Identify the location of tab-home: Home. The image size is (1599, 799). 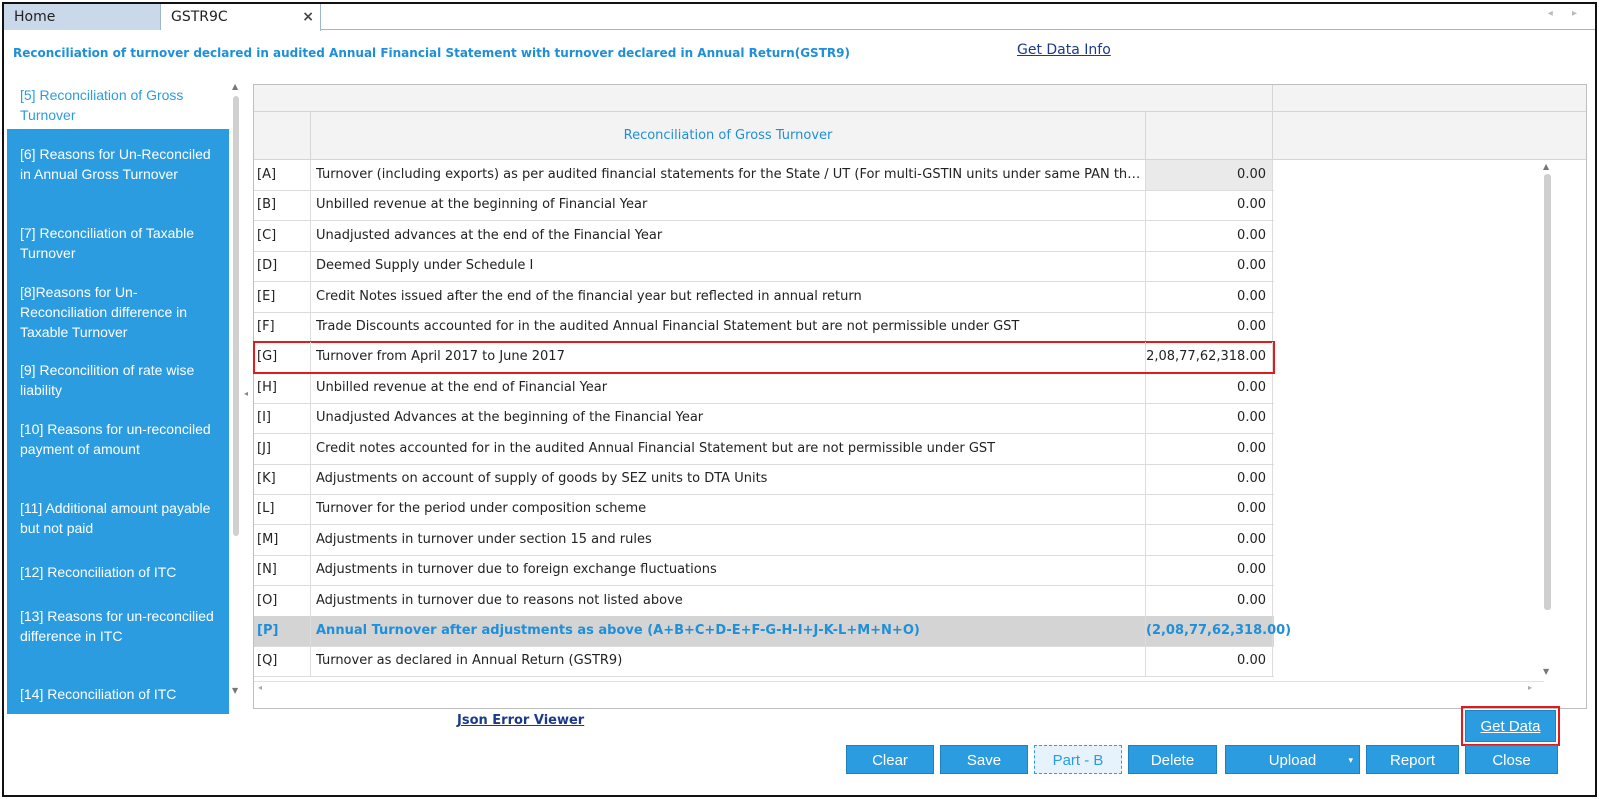
(82, 17).